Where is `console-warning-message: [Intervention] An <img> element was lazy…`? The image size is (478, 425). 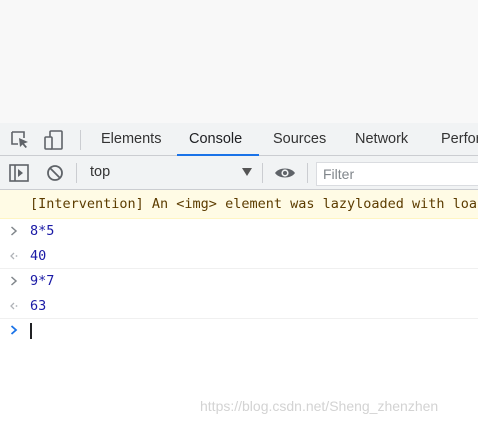
console-warning-message: [Intervention] An <img> element was lazy… is located at coordinates (239, 204).